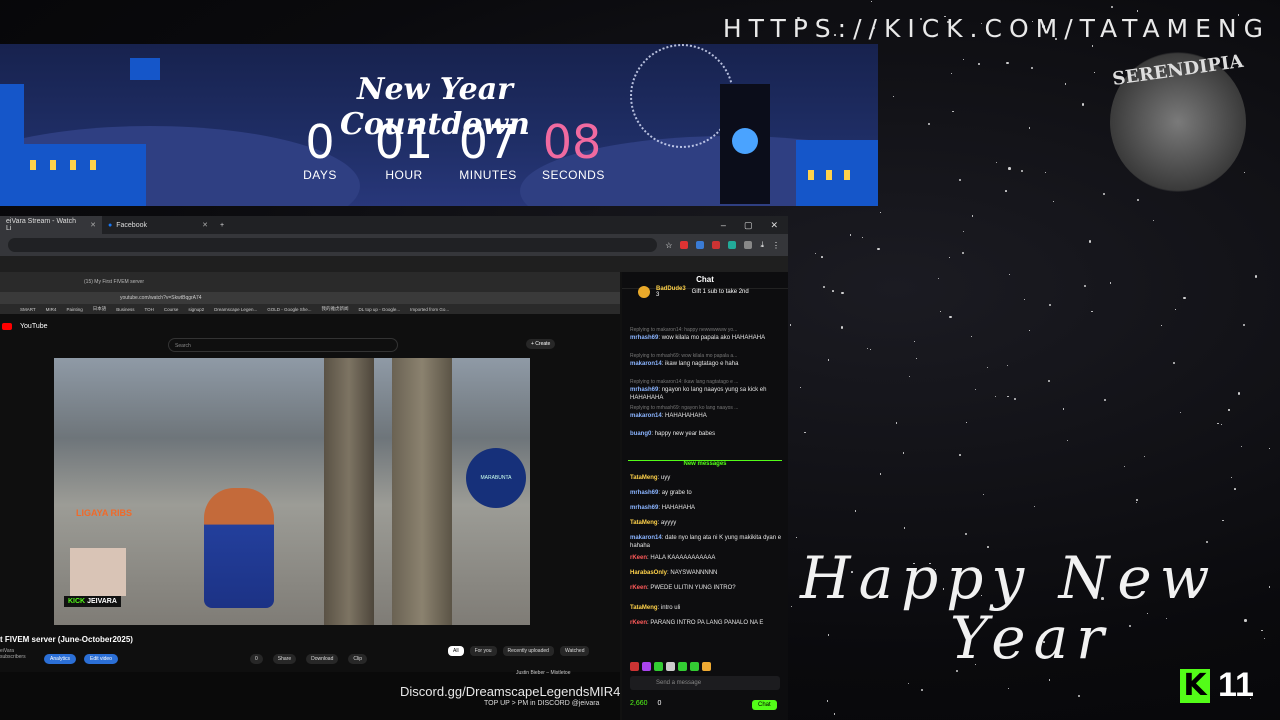  Describe the element at coordinates (114, 282) in the screenshot. I see `inner-tab-label: (15) My First FIVEM server` at that location.